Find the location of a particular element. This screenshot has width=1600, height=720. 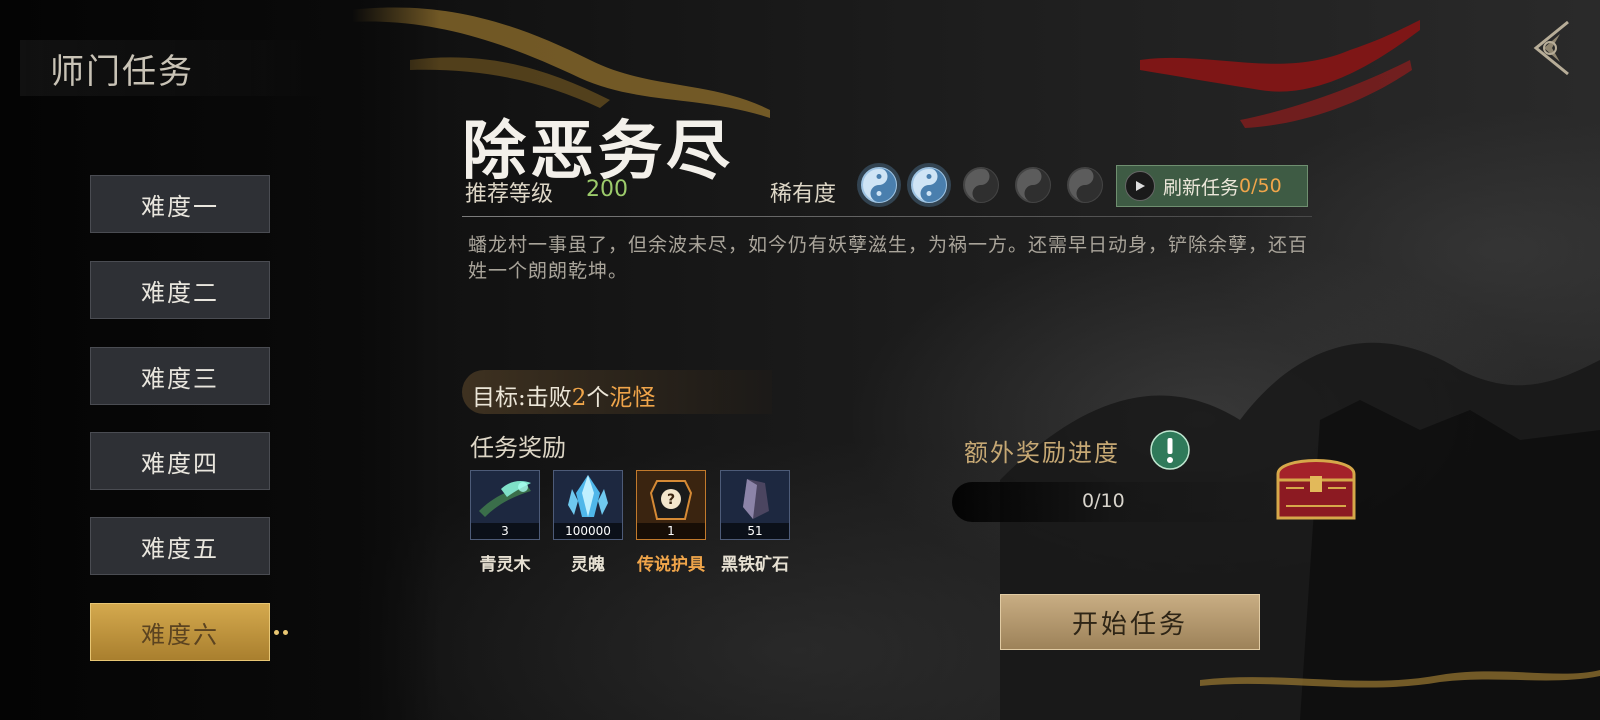

reward-slot-black-iron-ore: 51 is located at coordinates (755, 505).